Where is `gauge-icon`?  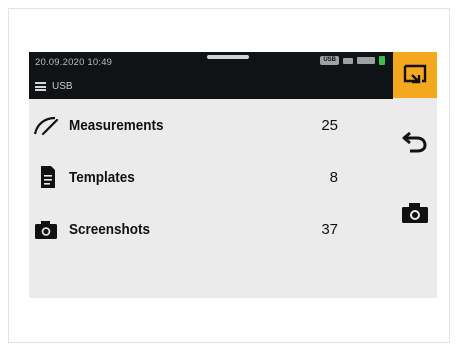 gauge-icon is located at coordinates (46, 126).